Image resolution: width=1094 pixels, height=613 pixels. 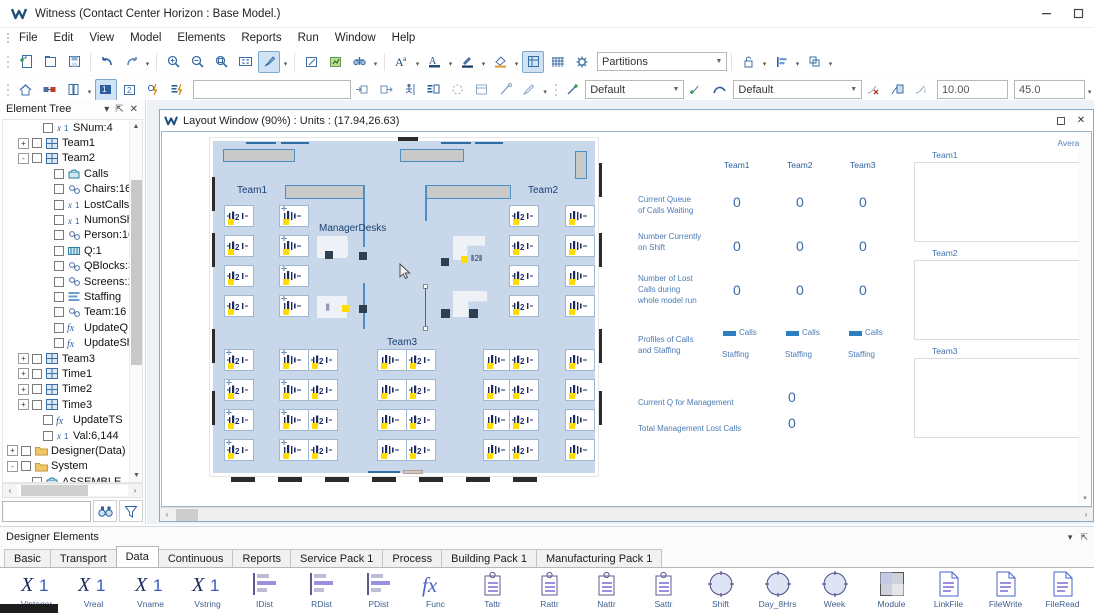 I want to click on binoculars-icon, so click(x=105, y=511).